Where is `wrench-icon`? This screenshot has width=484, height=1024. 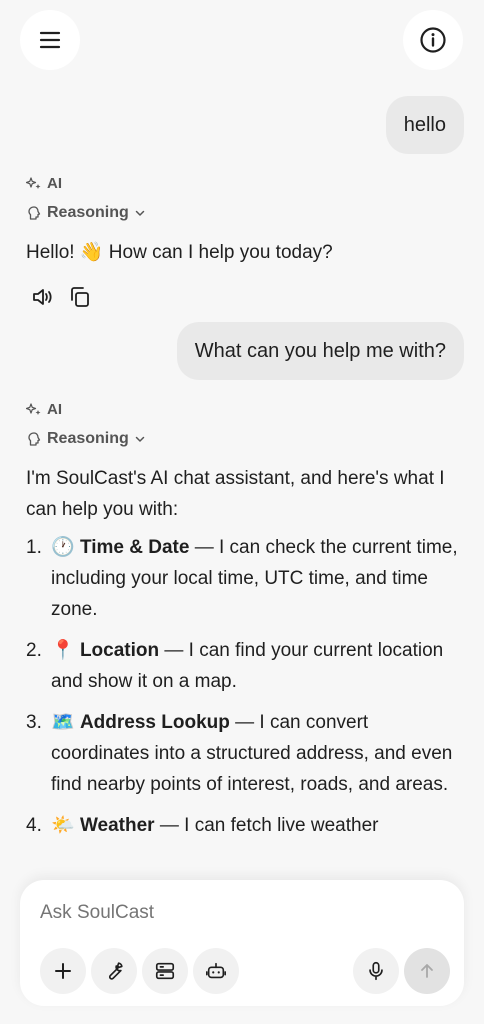 wrench-icon is located at coordinates (116, 971).